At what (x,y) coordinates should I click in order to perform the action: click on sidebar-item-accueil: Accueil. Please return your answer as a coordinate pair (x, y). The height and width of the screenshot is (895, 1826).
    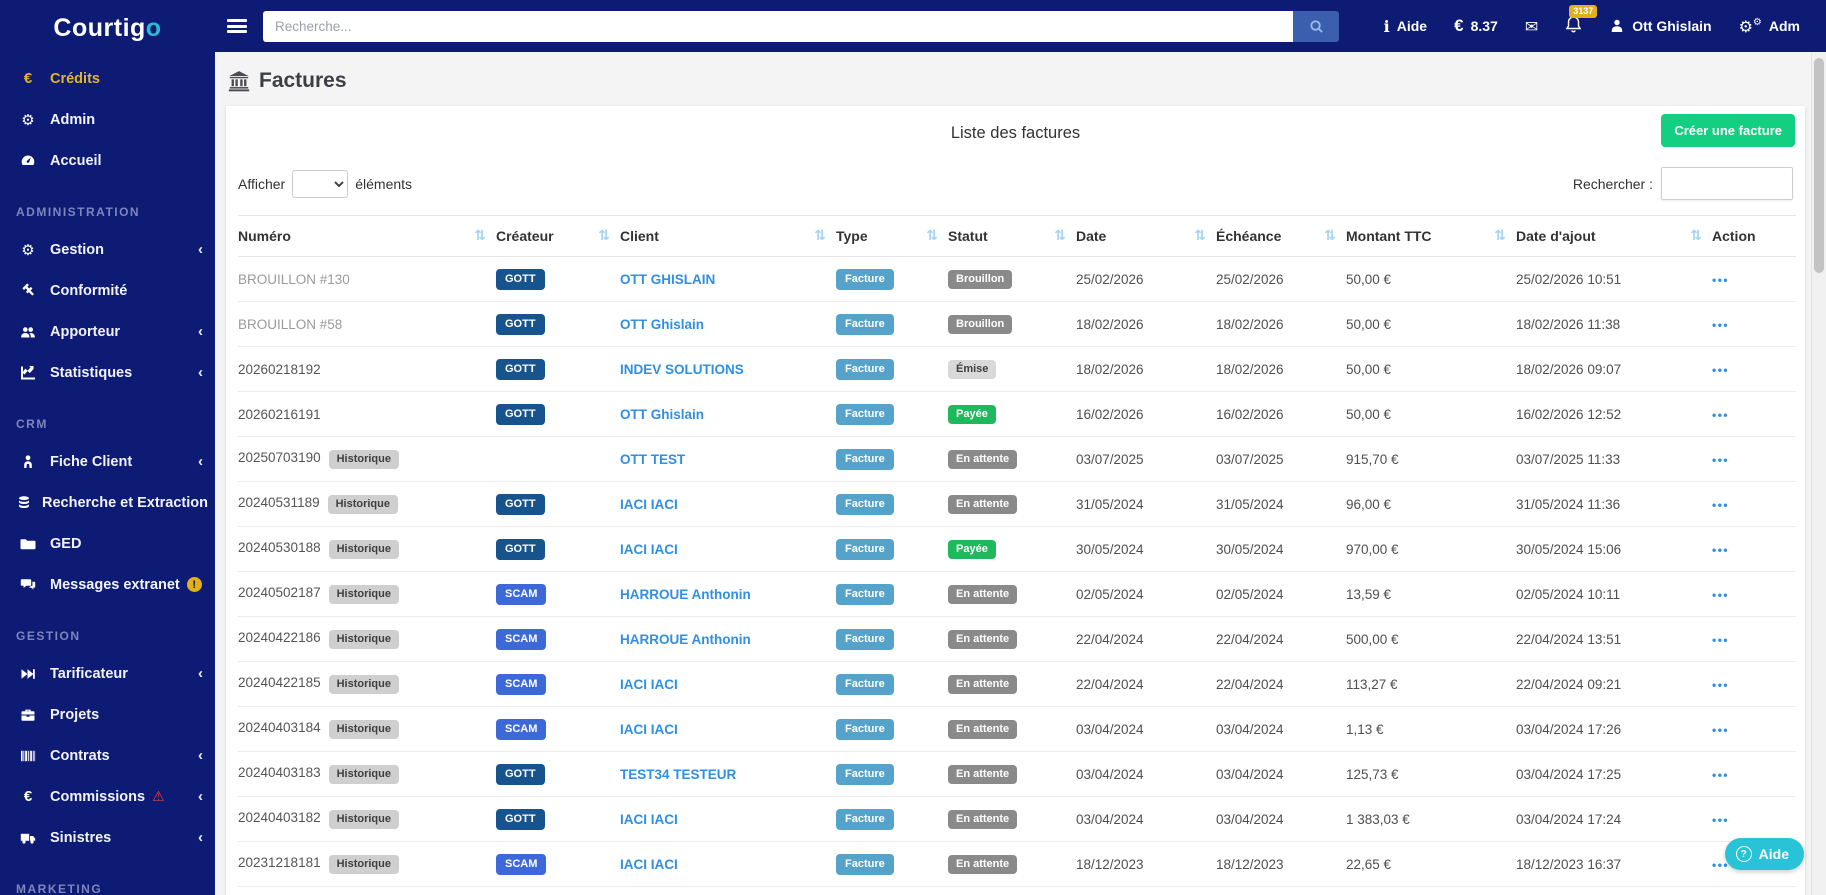
    Looking at the image, I should click on (107, 160).